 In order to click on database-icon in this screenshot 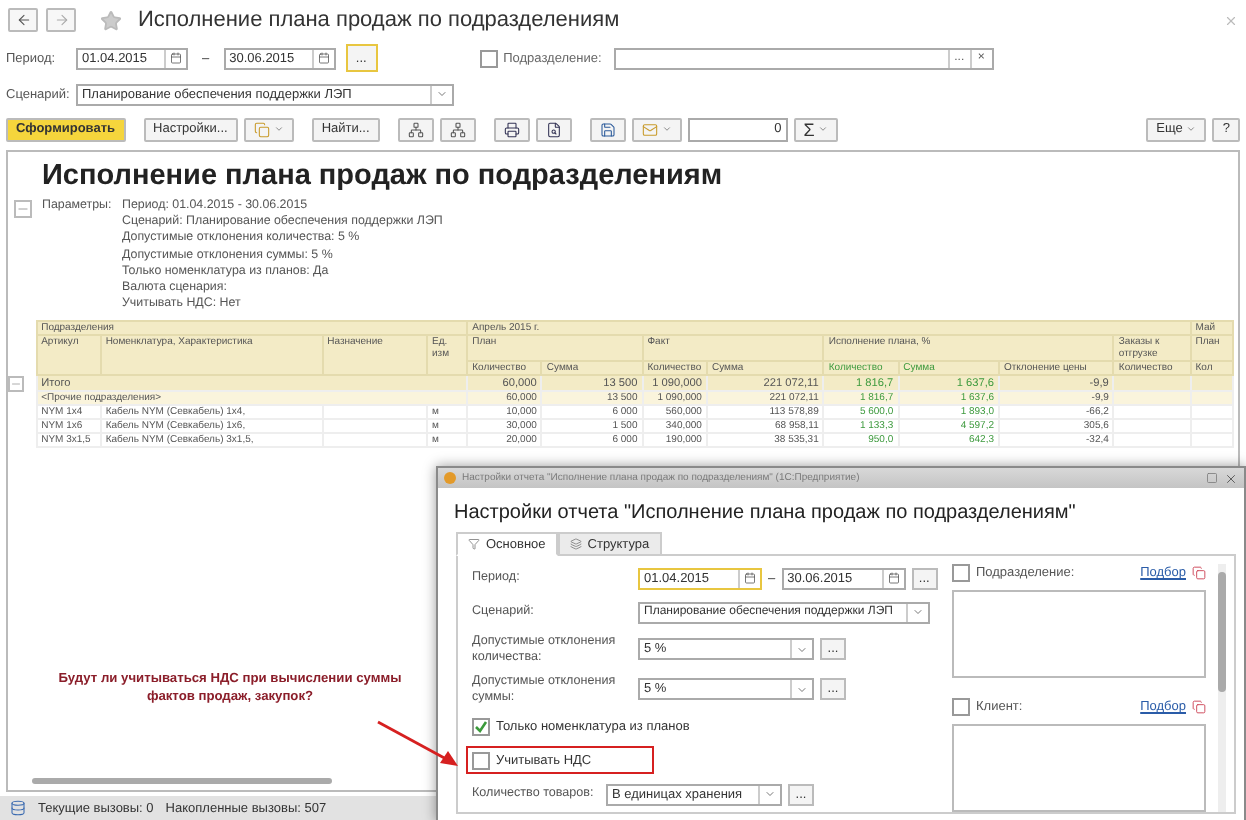, I will do `click(18, 808)`.